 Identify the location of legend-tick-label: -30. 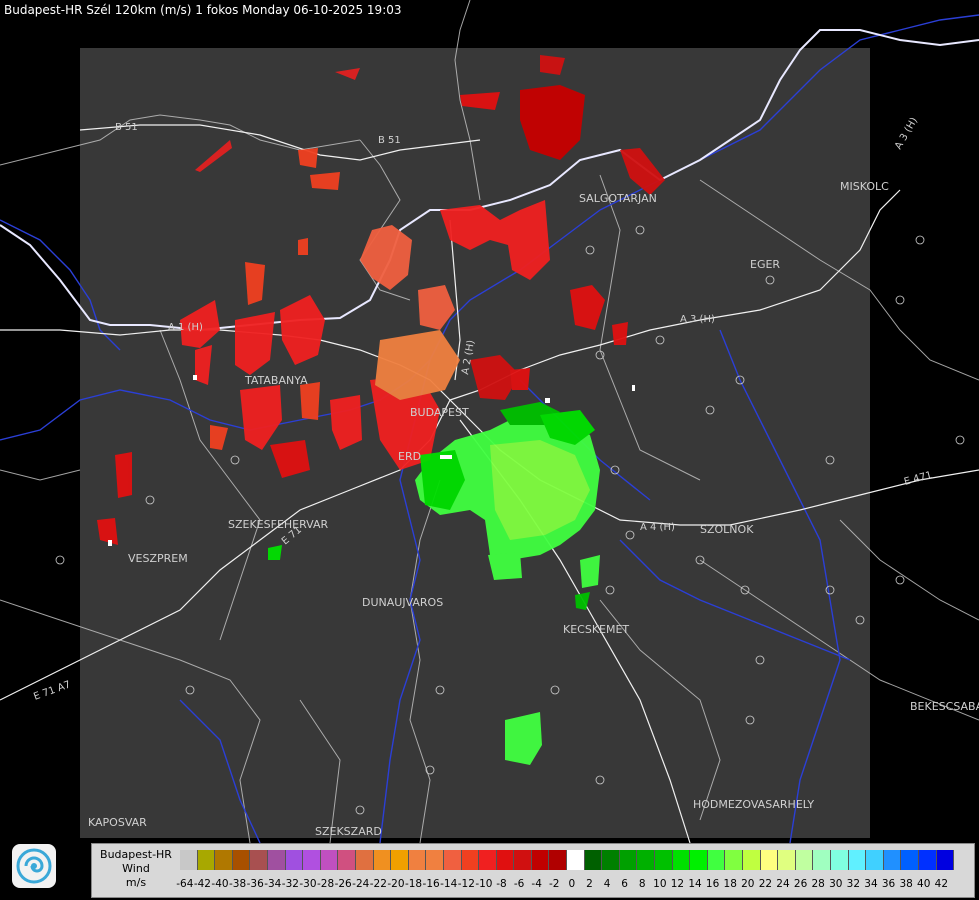
(308, 884).